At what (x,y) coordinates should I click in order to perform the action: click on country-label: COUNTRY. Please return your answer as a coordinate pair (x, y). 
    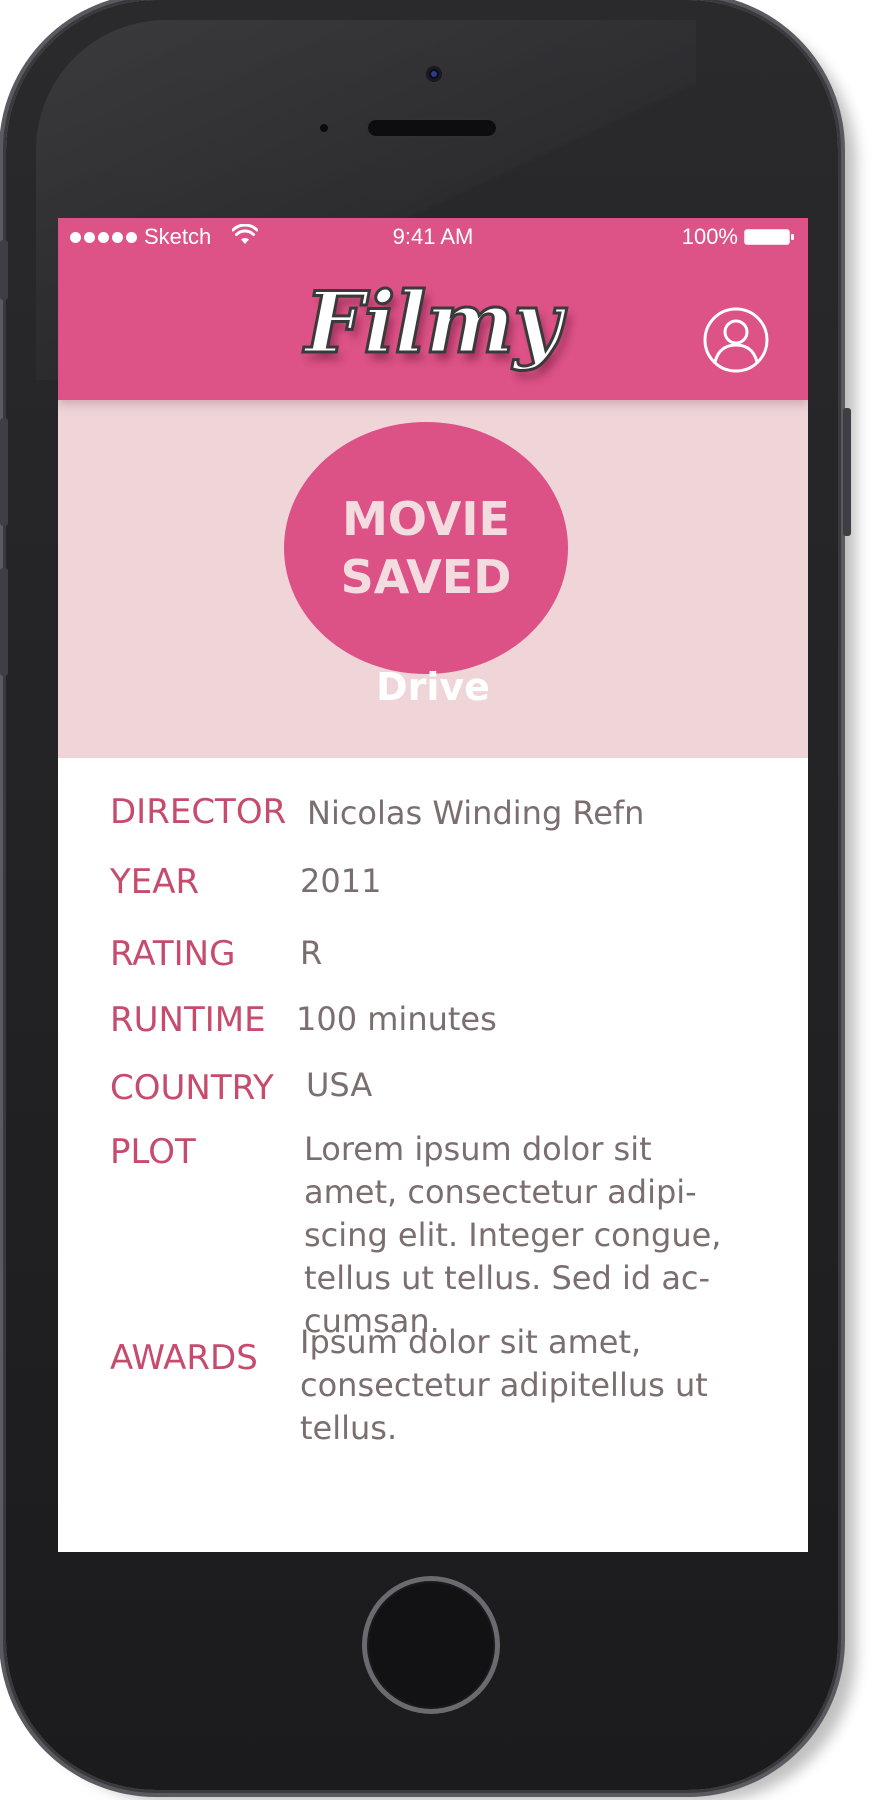
    Looking at the image, I should click on (192, 1088).